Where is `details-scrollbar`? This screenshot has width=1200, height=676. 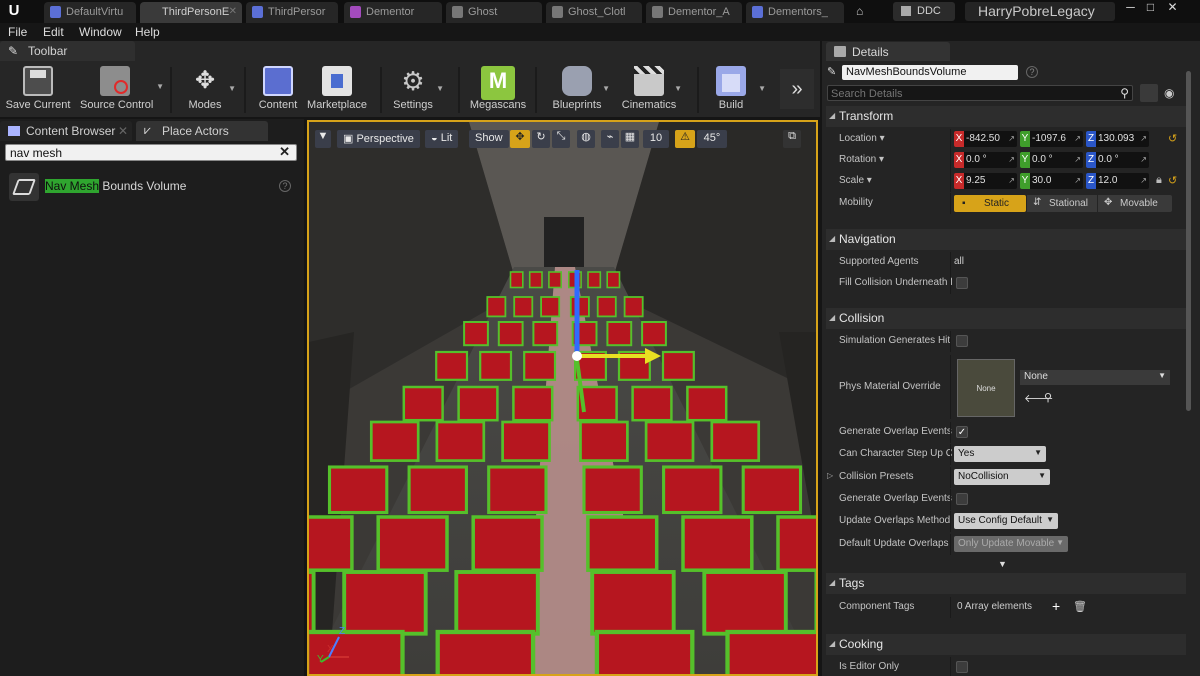 details-scrollbar is located at coordinates (1188, 241).